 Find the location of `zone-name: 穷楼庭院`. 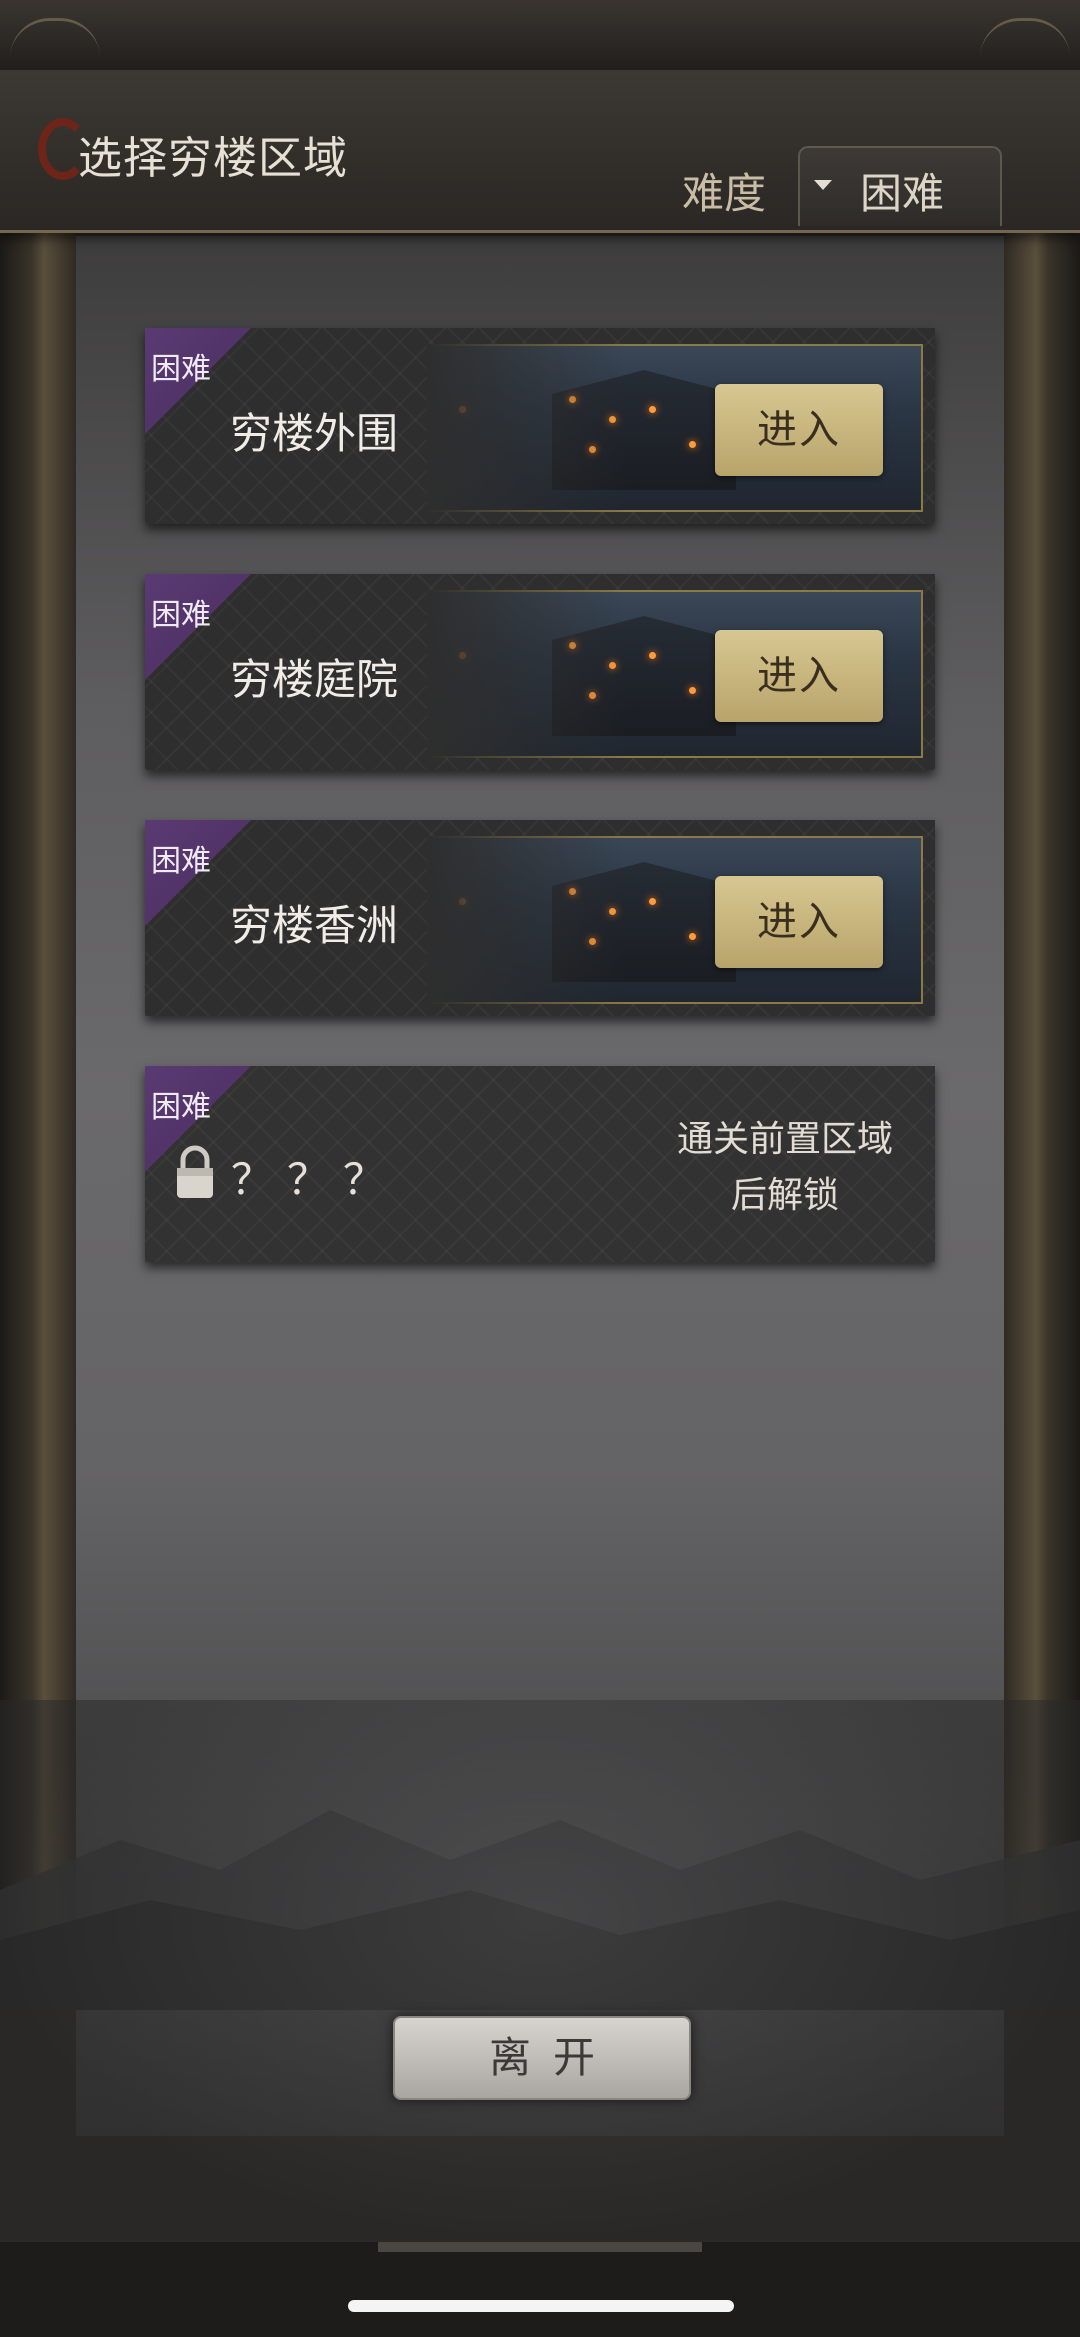

zone-name: 穷楼庭院 is located at coordinates (314, 679).